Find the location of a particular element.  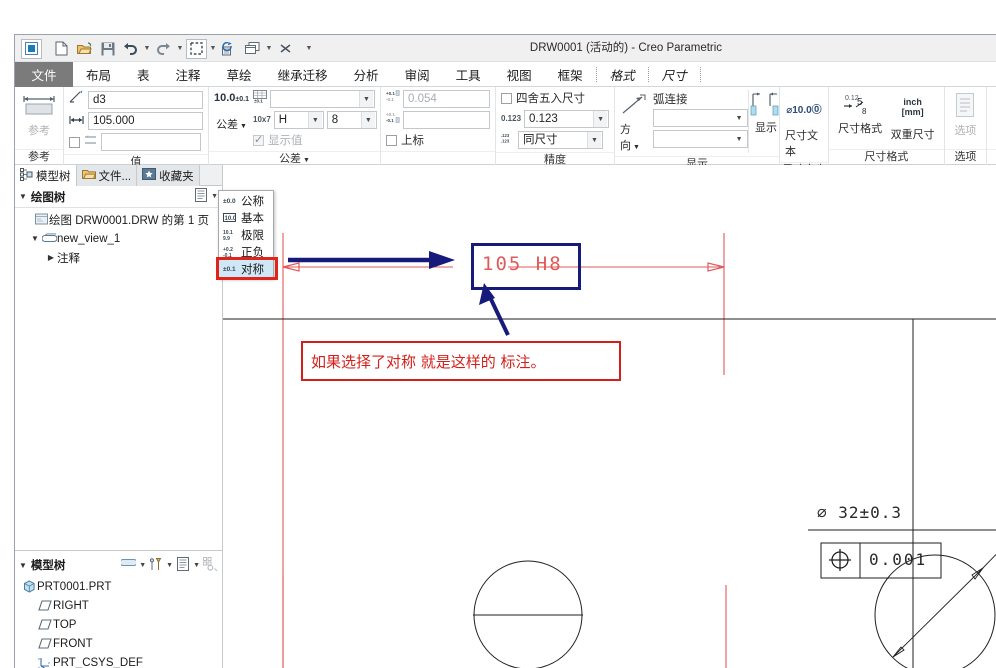

tools-chevron-down-icon: ▼ is located at coordinates (169, 565).